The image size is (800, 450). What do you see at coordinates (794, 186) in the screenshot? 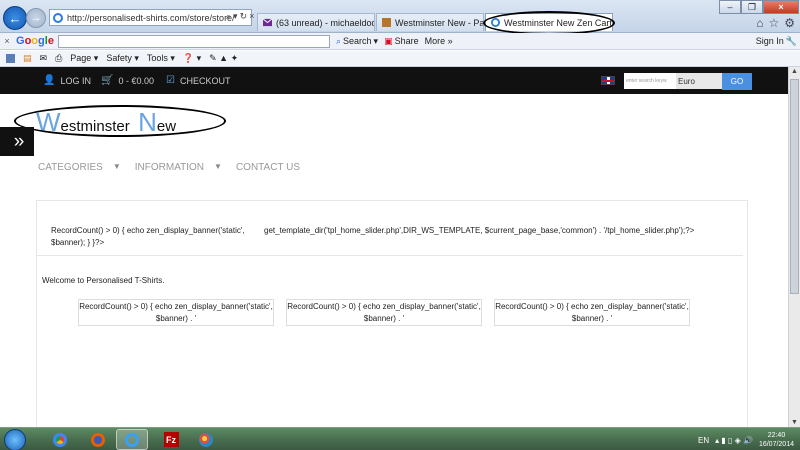
I see `scrollbar-thumb` at bounding box center [794, 186].